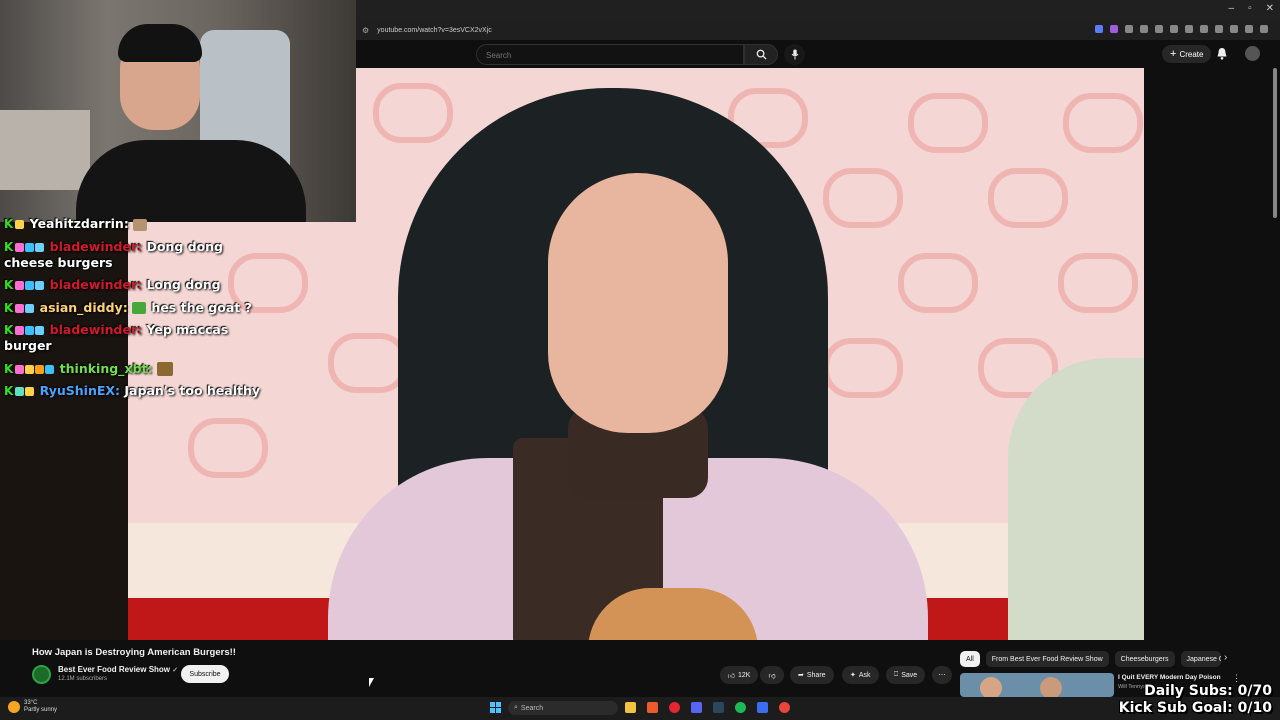  I want to click on chevron-right-icon: ›, so click(1225, 657).